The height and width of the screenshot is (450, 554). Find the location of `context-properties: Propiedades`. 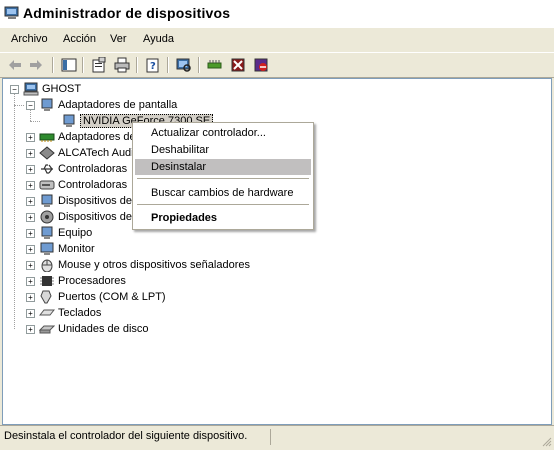

context-properties: Propiedades is located at coordinates (223, 218).